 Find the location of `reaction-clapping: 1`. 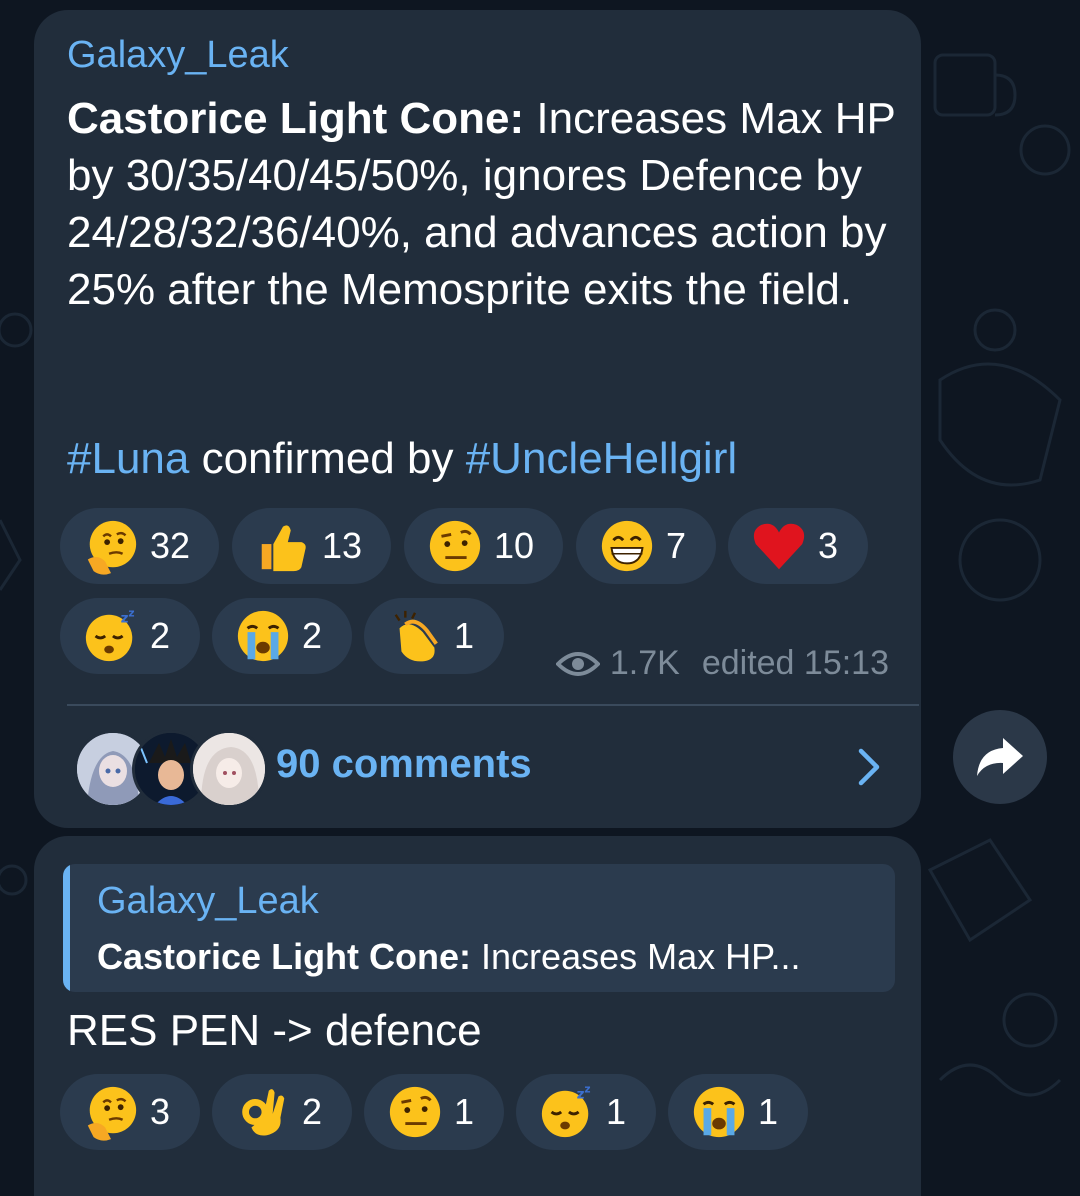

reaction-clapping: 1 is located at coordinates (434, 636).